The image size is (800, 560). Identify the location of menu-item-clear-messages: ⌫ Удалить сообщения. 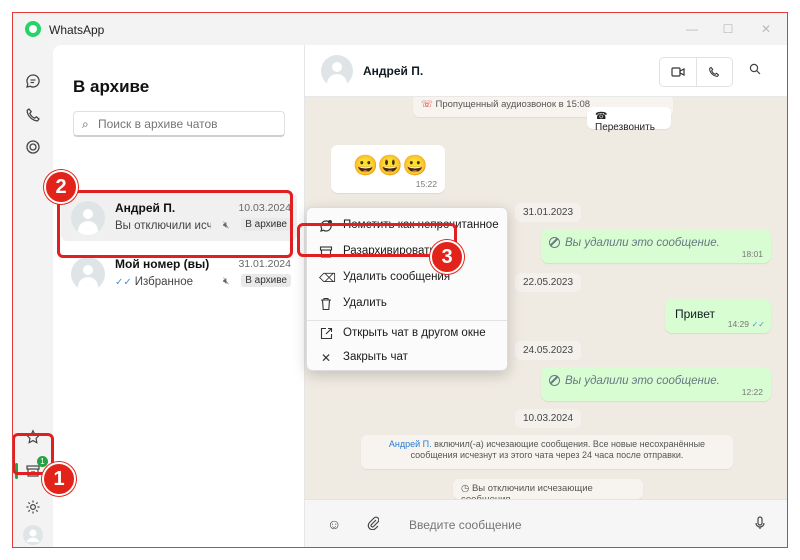
(408, 278).